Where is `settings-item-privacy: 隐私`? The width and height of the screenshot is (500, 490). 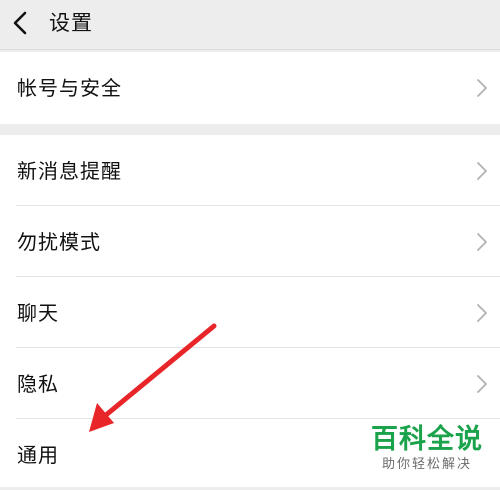
settings-item-privacy: 隐私 is located at coordinates (250, 383).